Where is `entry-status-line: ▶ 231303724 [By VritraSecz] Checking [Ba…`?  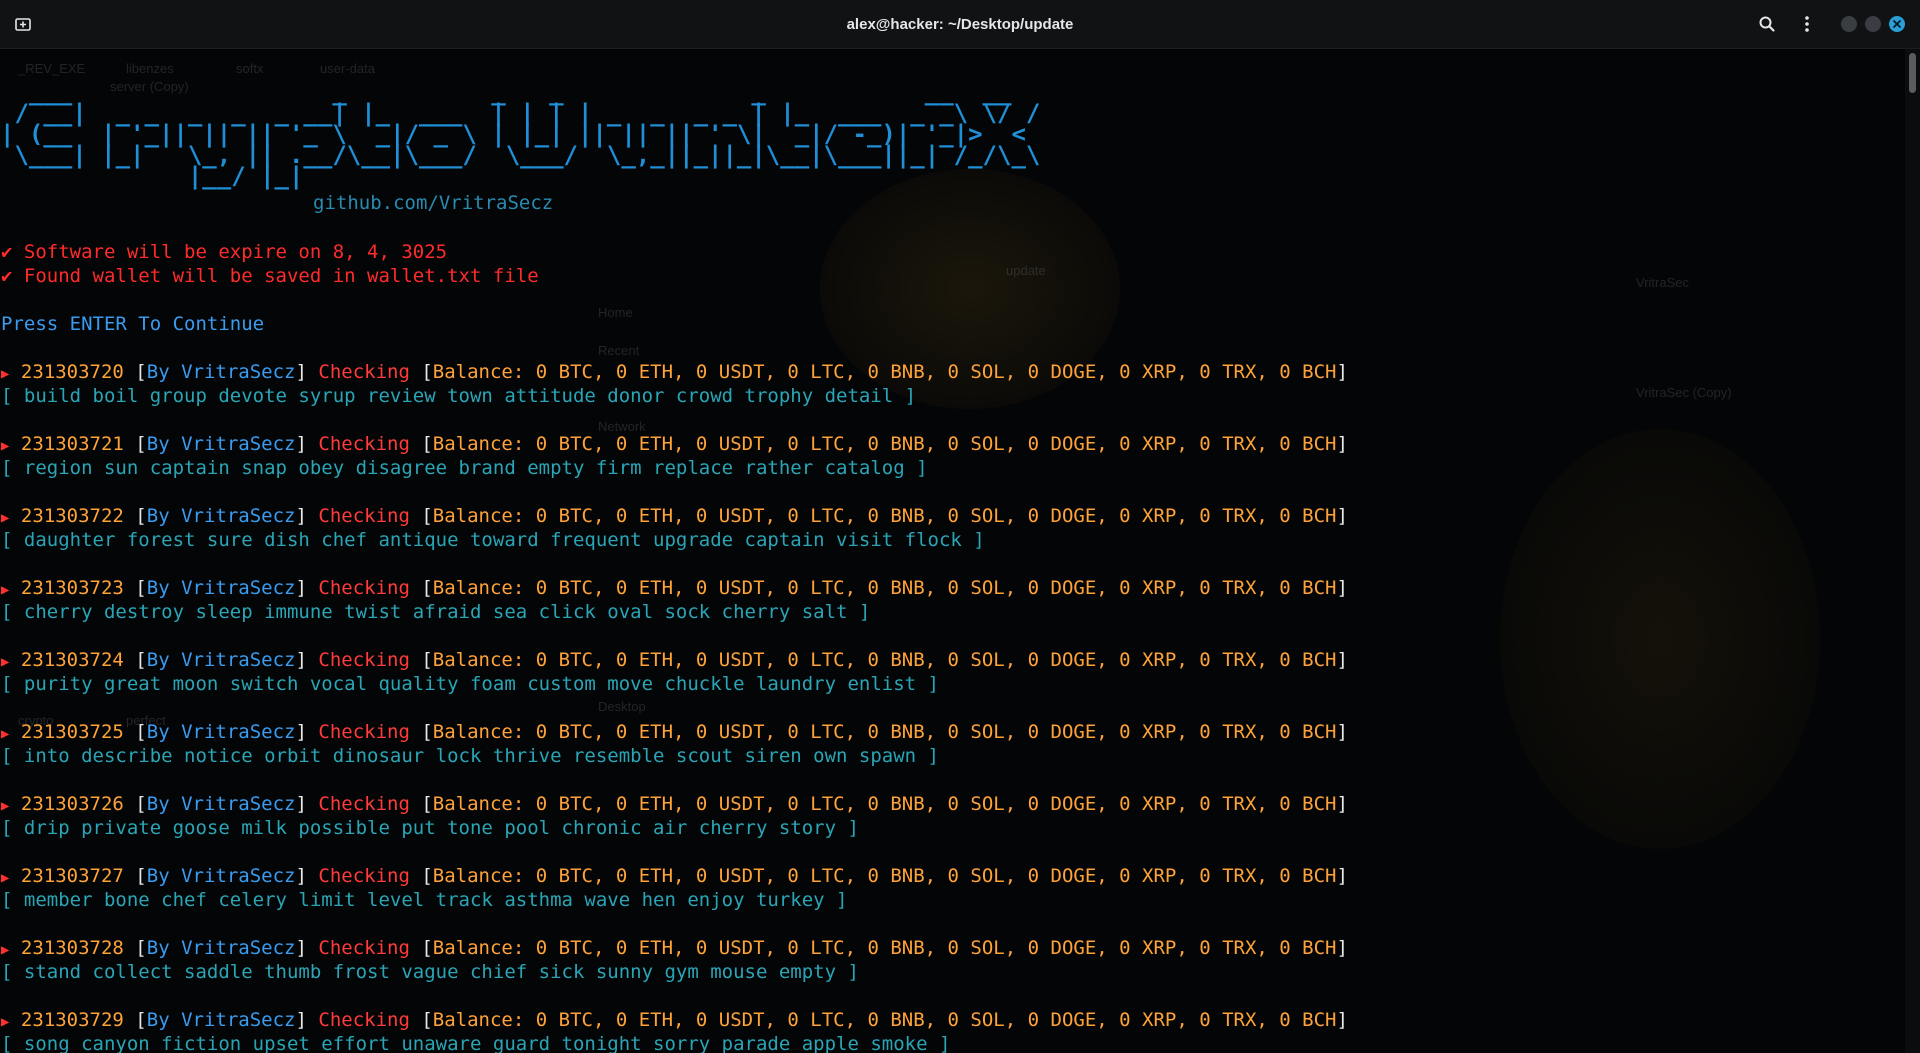
entry-status-line: ▶ 231303724 [By VritraSecz] Checking [Ba… is located at coordinates (674, 660).